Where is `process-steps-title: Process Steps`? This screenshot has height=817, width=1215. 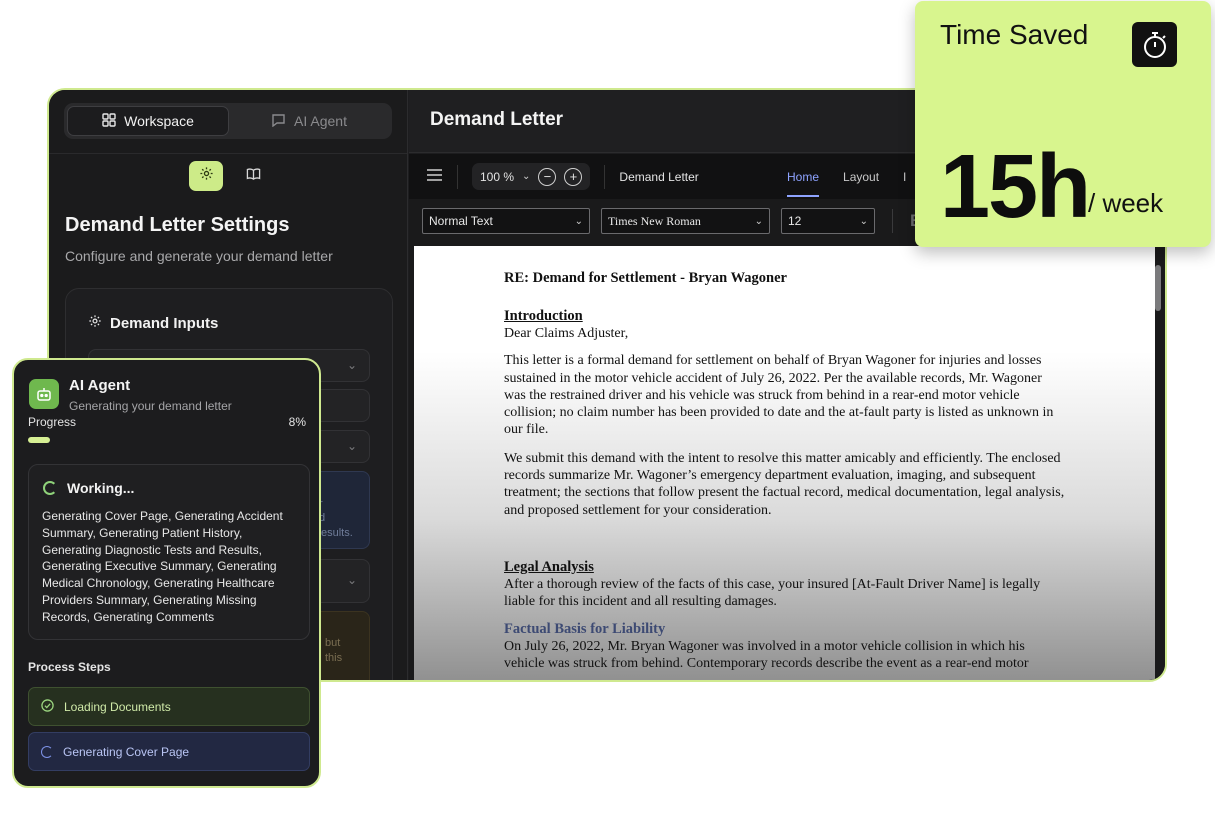
process-steps-title: Process Steps is located at coordinates (69, 667).